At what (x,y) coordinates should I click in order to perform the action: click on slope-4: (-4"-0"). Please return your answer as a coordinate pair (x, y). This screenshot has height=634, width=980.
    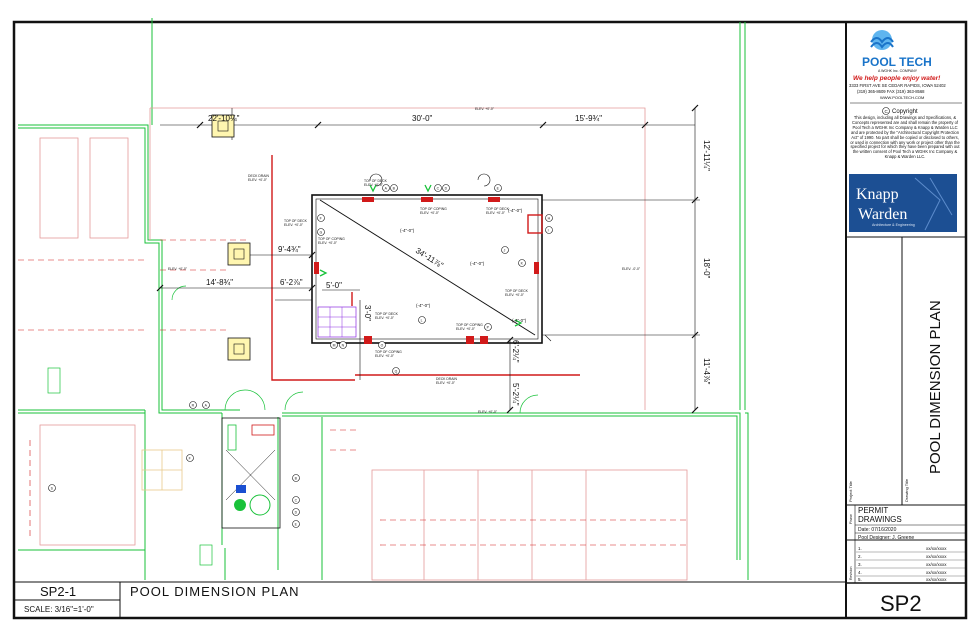
    Looking at the image, I should click on (423, 305).